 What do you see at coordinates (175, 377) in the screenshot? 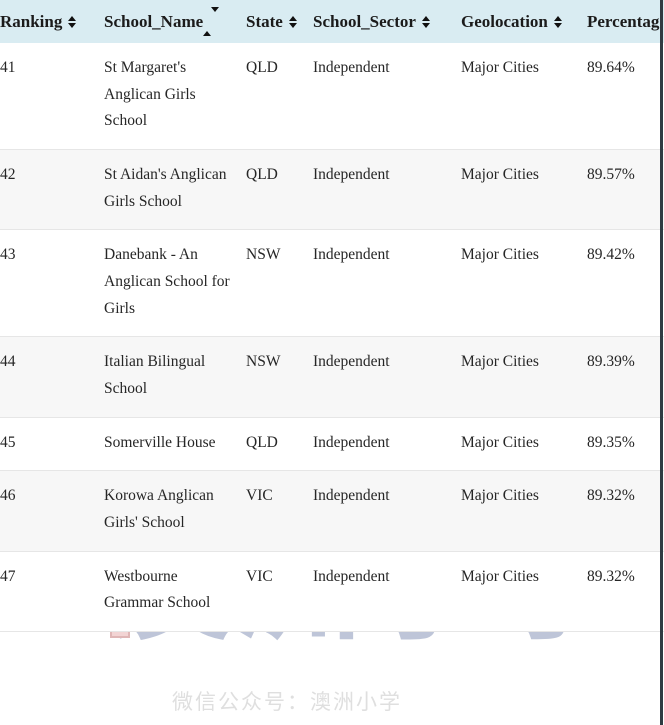
I see `cell-school-name: Italian Bilingual School` at bounding box center [175, 377].